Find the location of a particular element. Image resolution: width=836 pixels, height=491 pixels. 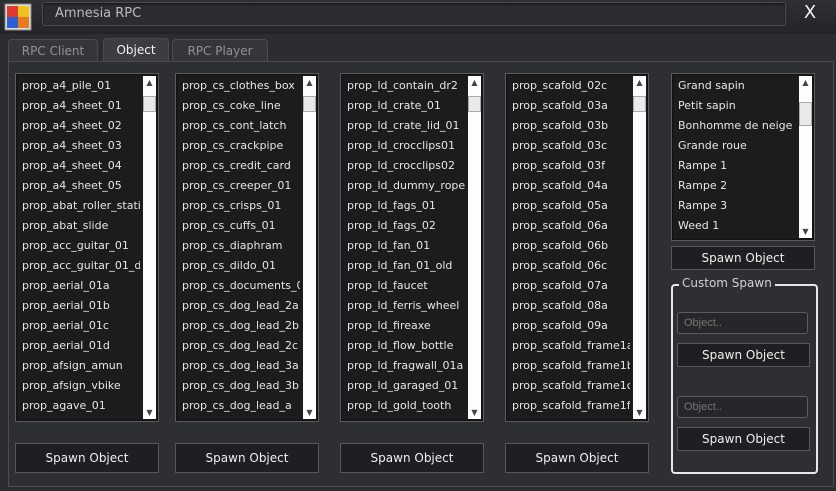

list-item: prop_scafold_04a is located at coordinates (571, 186).